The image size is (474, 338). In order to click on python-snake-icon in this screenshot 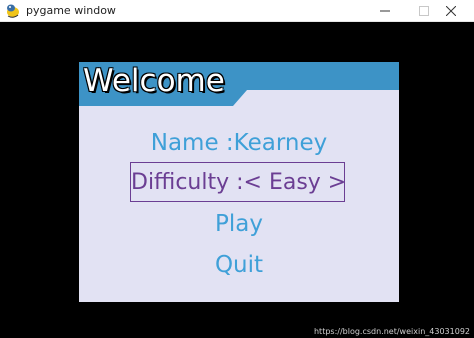, I will do `click(13, 11)`.